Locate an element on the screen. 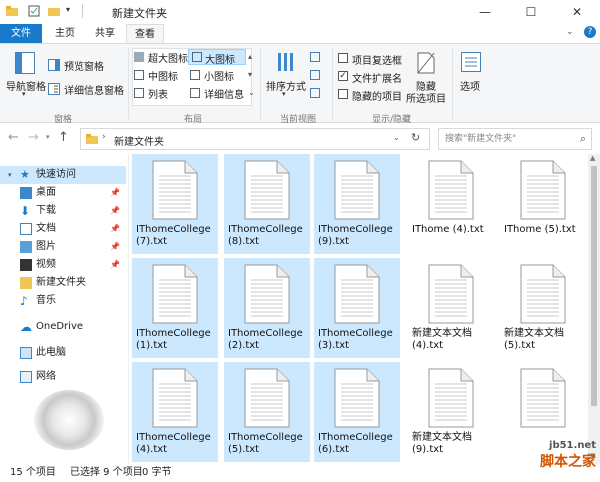 The image size is (600, 482). preview-pane-label: 预览窗格 is located at coordinates (84, 67).